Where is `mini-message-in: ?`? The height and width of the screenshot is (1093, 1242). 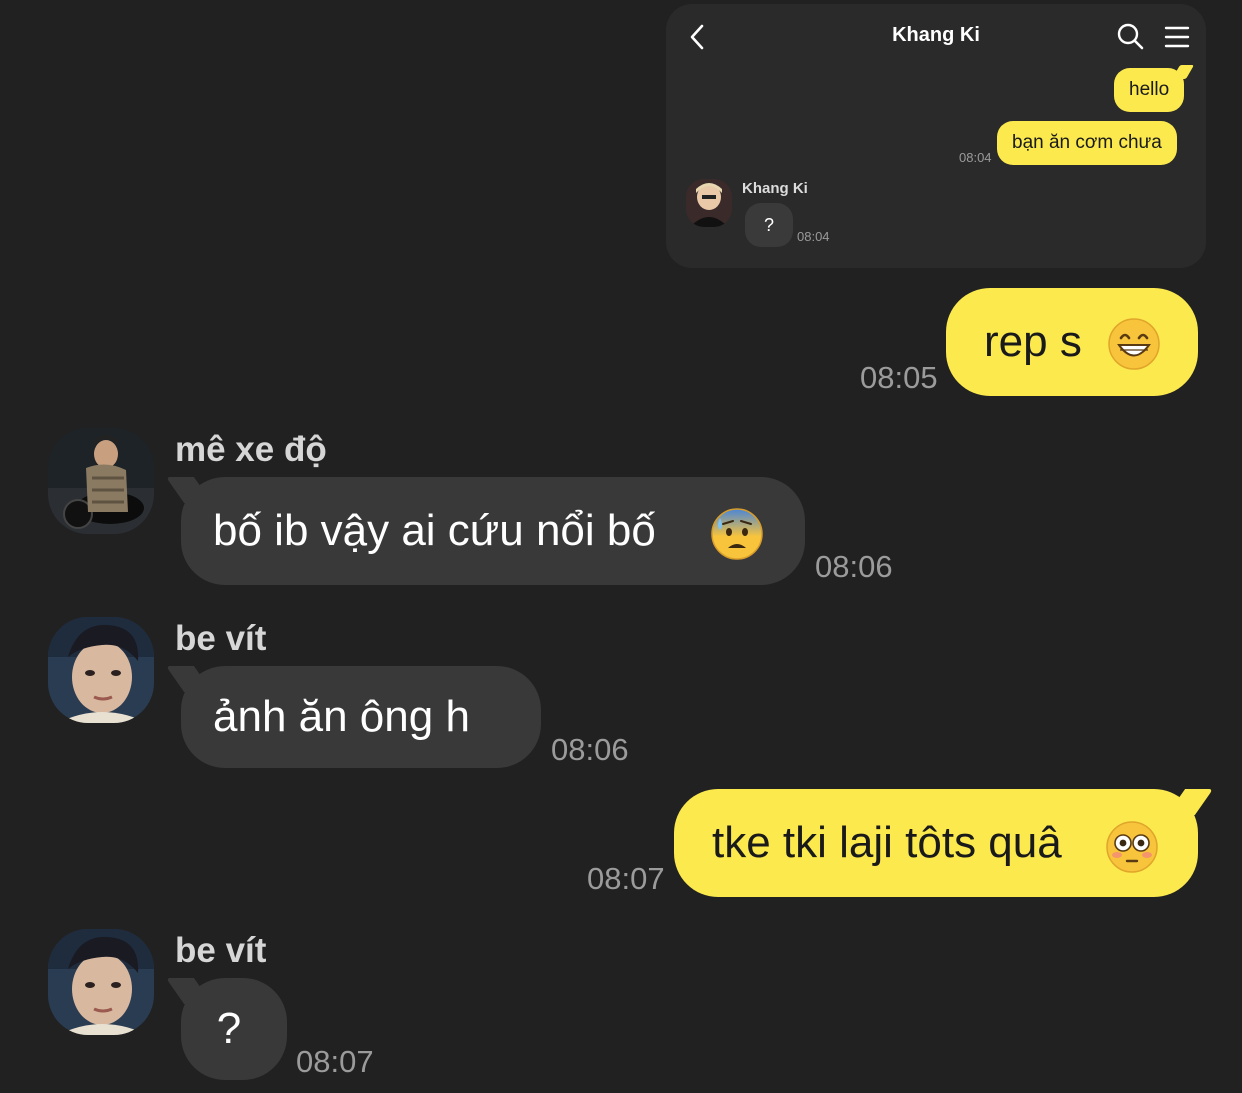
mini-message-in: ? is located at coordinates (769, 225).